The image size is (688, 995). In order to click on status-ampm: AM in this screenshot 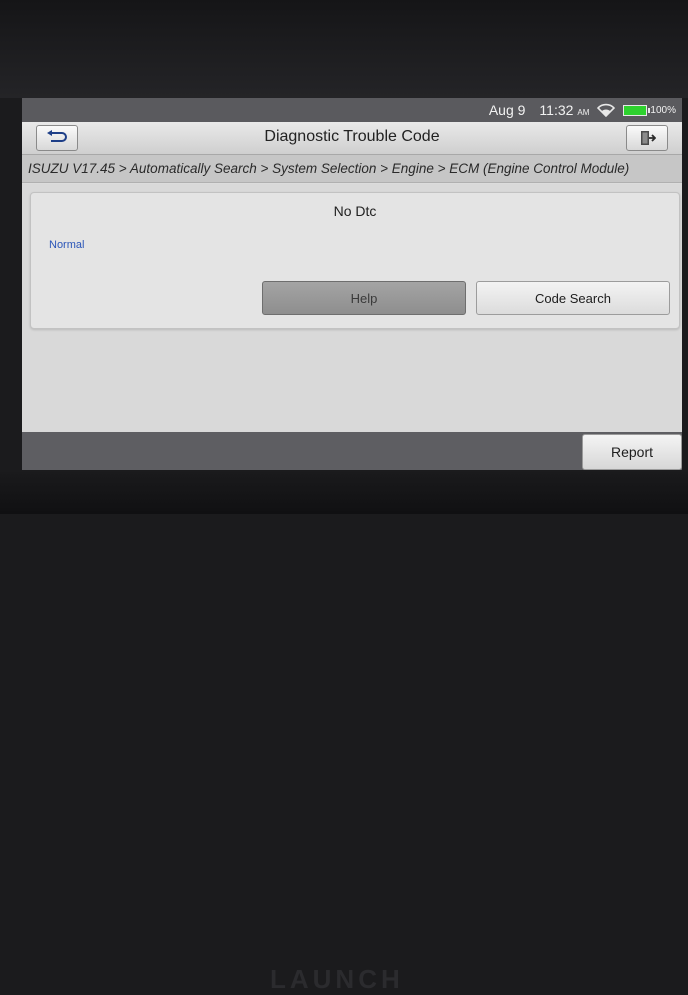, I will do `click(583, 112)`.